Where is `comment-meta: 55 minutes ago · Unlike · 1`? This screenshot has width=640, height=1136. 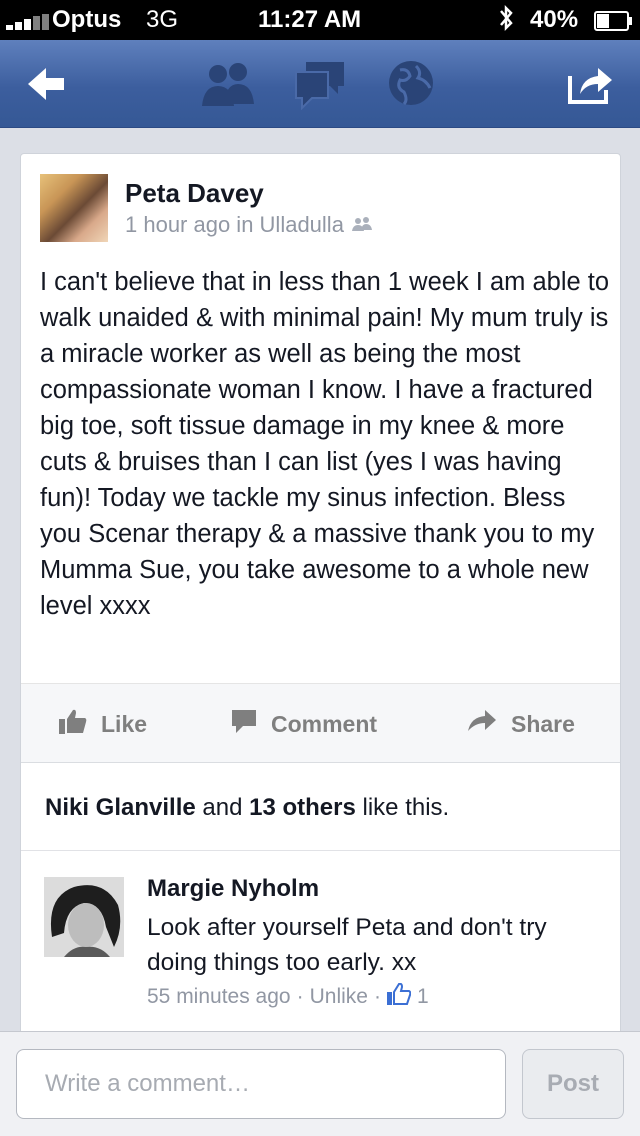
comment-meta: 55 minutes ago · Unlike · 1 is located at coordinates (288, 996).